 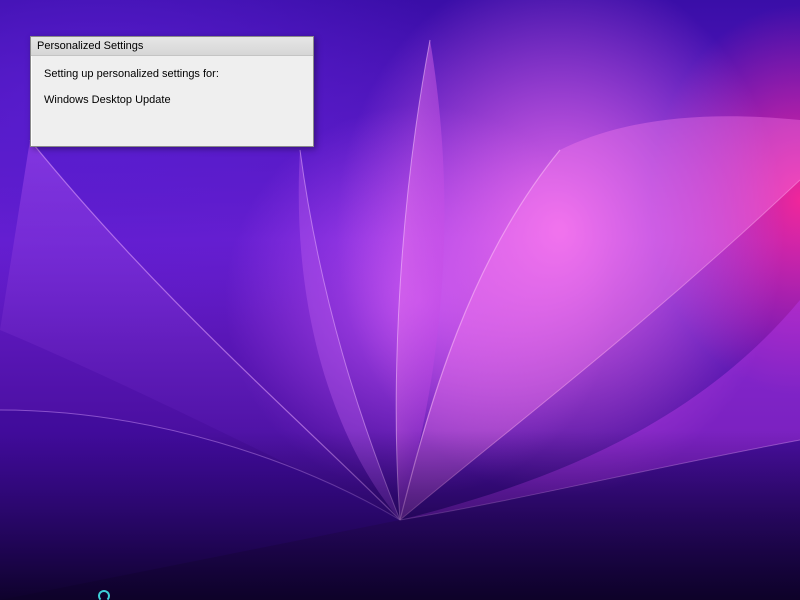 What do you see at coordinates (104, 595) in the screenshot?
I see `busy-spinner-icon` at bounding box center [104, 595].